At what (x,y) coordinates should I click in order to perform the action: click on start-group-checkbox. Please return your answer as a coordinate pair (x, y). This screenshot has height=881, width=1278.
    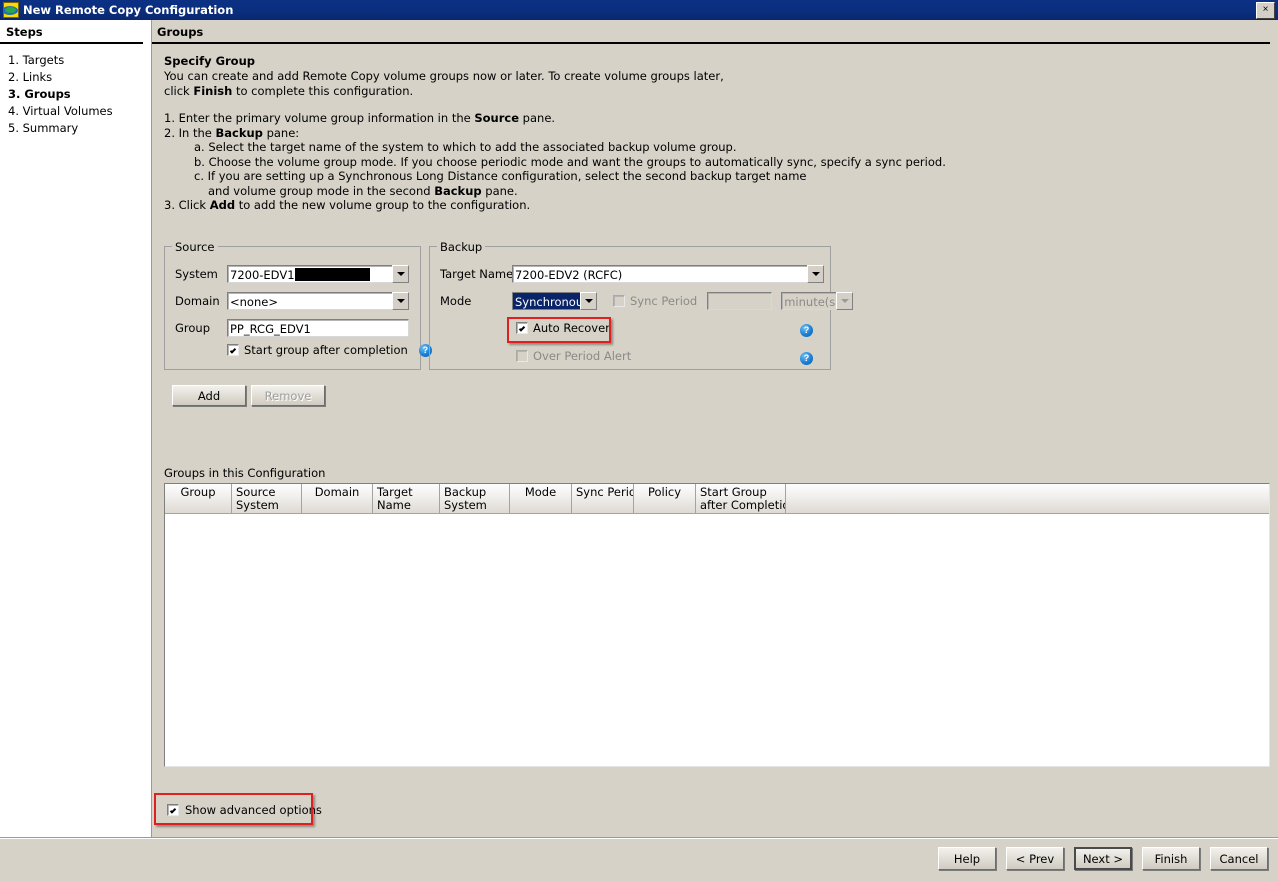
    Looking at the image, I should click on (233, 350).